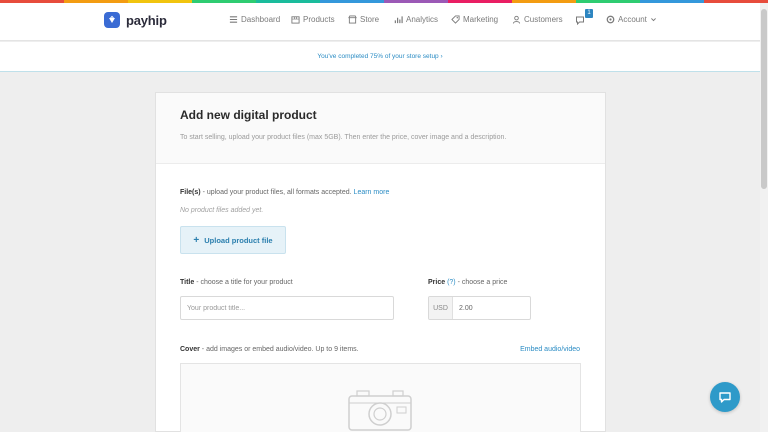 Image resolution: width=768 pixels, height=432 pixels. I want to click on brand-name: payhip, so click(146, 20).